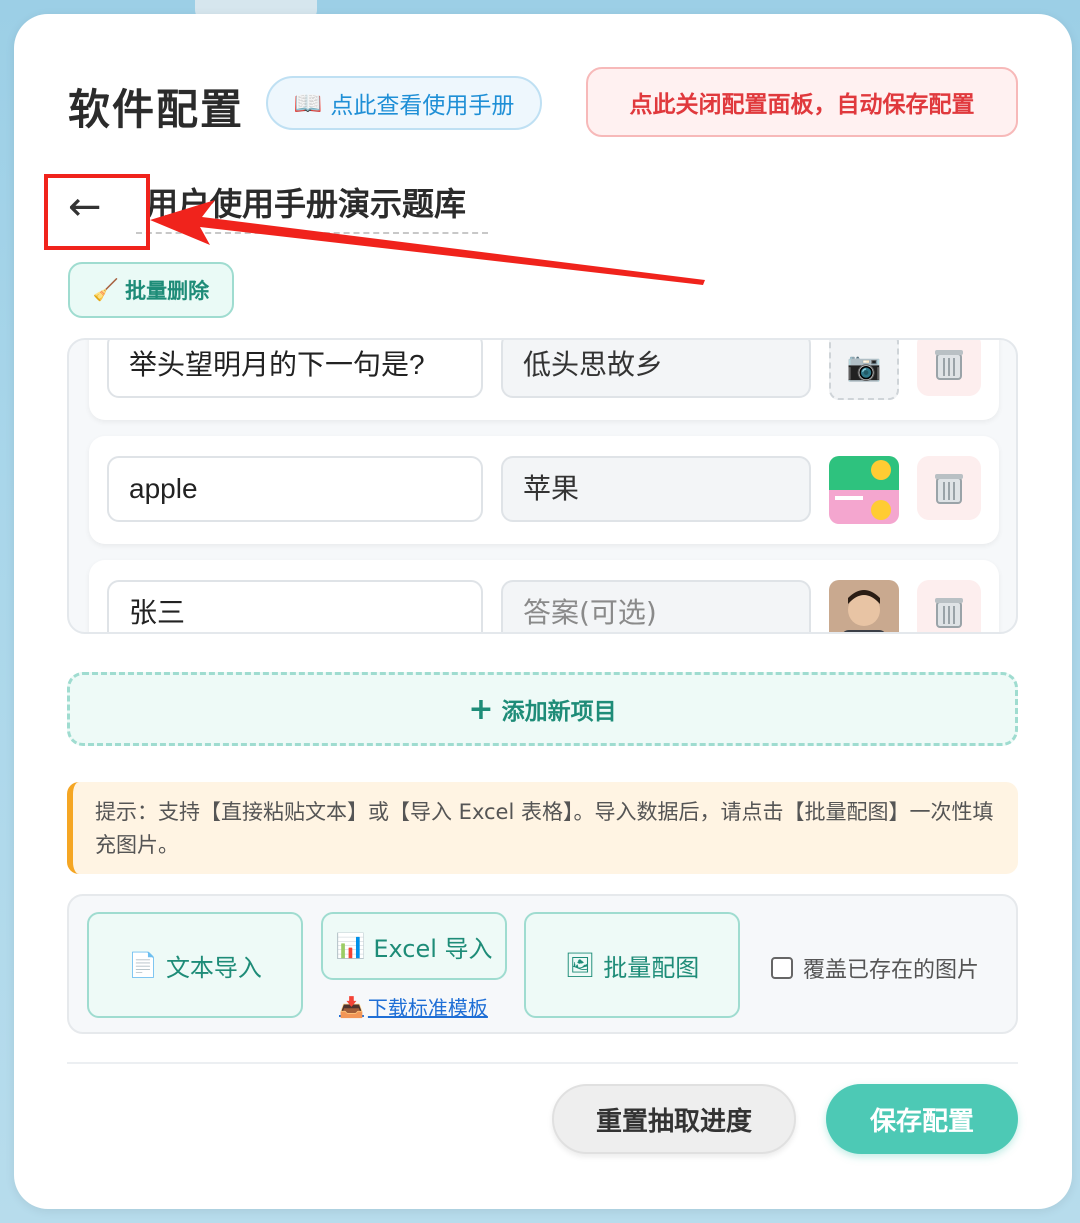 This screenshot has height=1223, width=1080. Describe the element at coordinates (651, 967) in the screenshot. I see `batch-image-label: 批量配图` at that location.